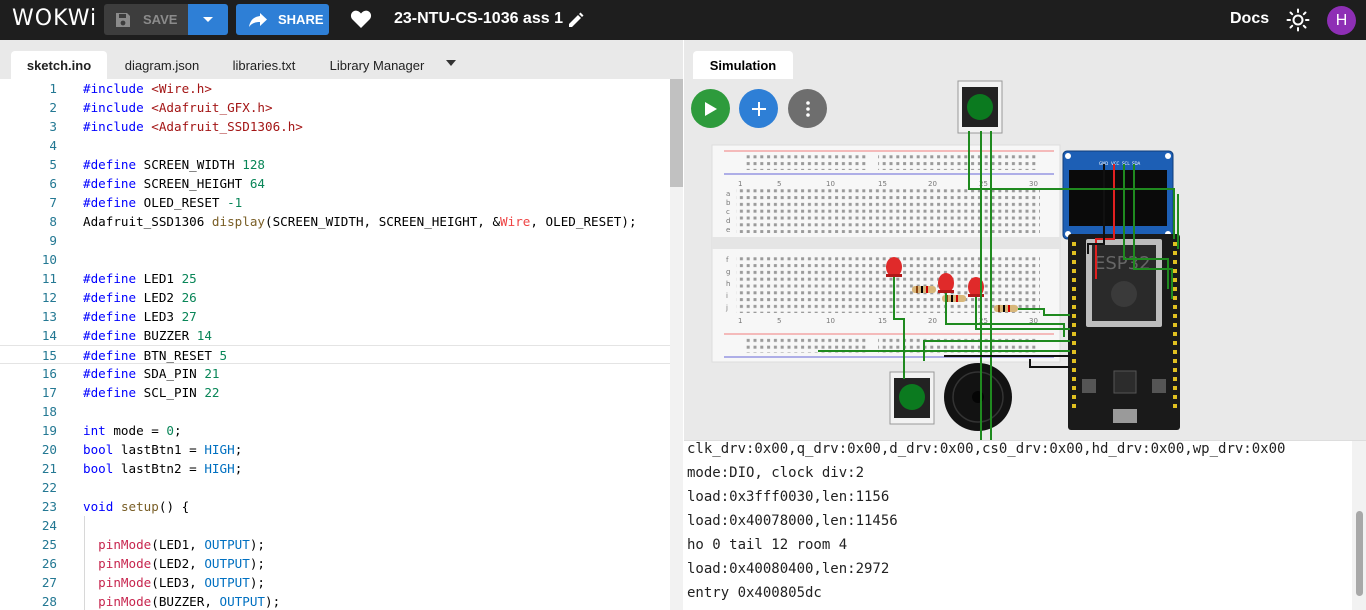 The image size is (1366, 610). I want to click on line-number: 13, so click(49, 316).